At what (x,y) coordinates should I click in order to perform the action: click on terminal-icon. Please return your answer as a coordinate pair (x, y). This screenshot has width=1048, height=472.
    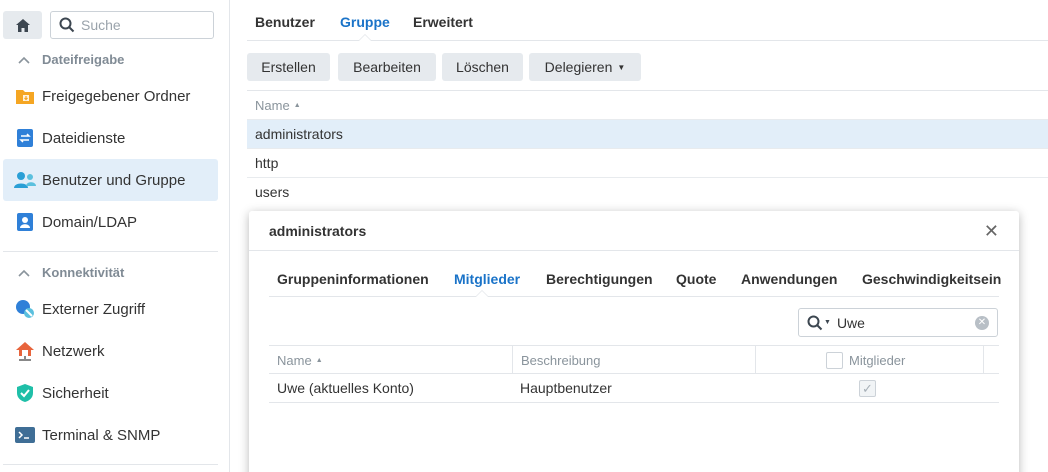
    Looking at the image, I should click on (25, 435).